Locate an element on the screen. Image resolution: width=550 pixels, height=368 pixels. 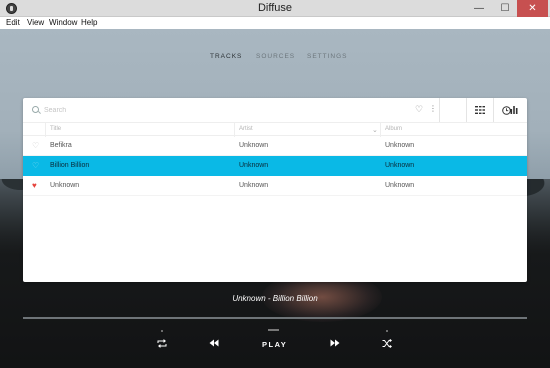
column-album: Album is located at coordinates (393, 129).